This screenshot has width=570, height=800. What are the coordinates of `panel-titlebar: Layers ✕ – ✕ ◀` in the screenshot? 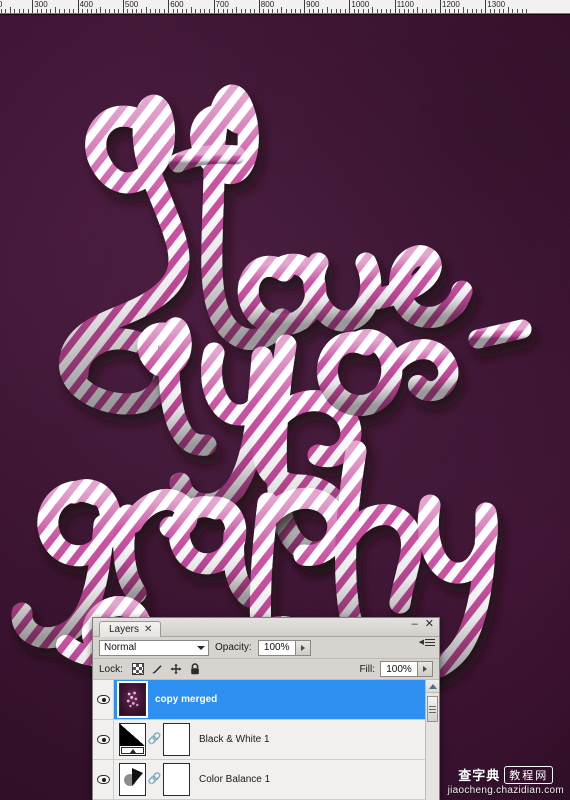 It's located at (266, 632).